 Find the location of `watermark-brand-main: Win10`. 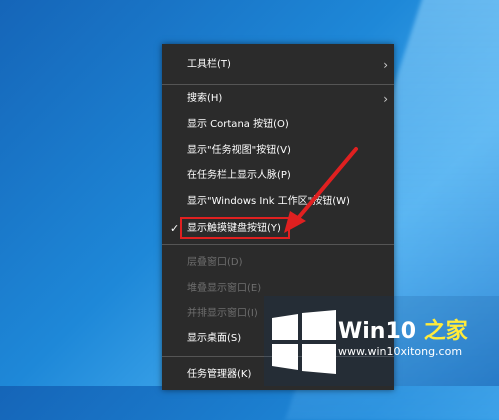

watermark-brand-main: Win10 is located at coordinates (377, 331).